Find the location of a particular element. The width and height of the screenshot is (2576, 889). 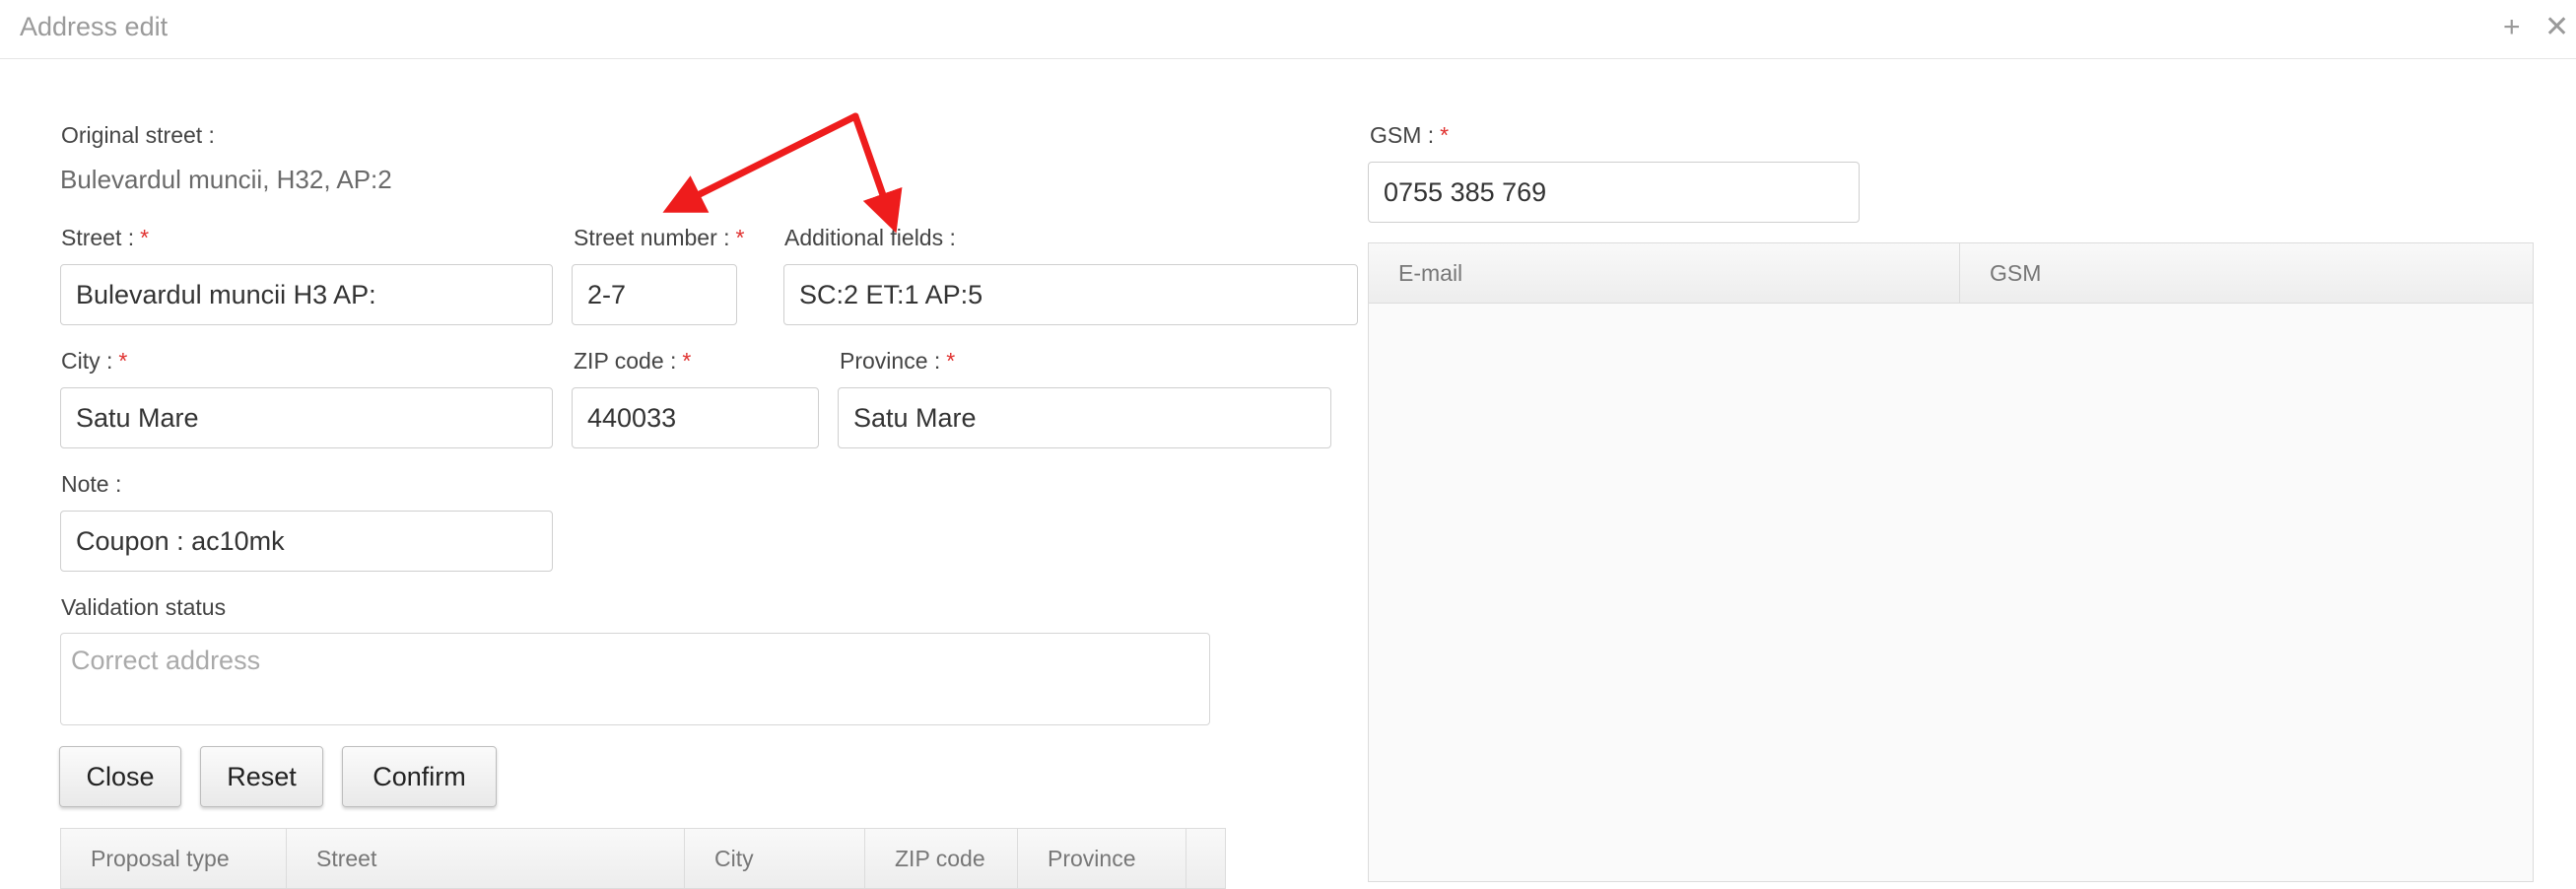

arrow-to-street-number is located at coordinates (760, 162).